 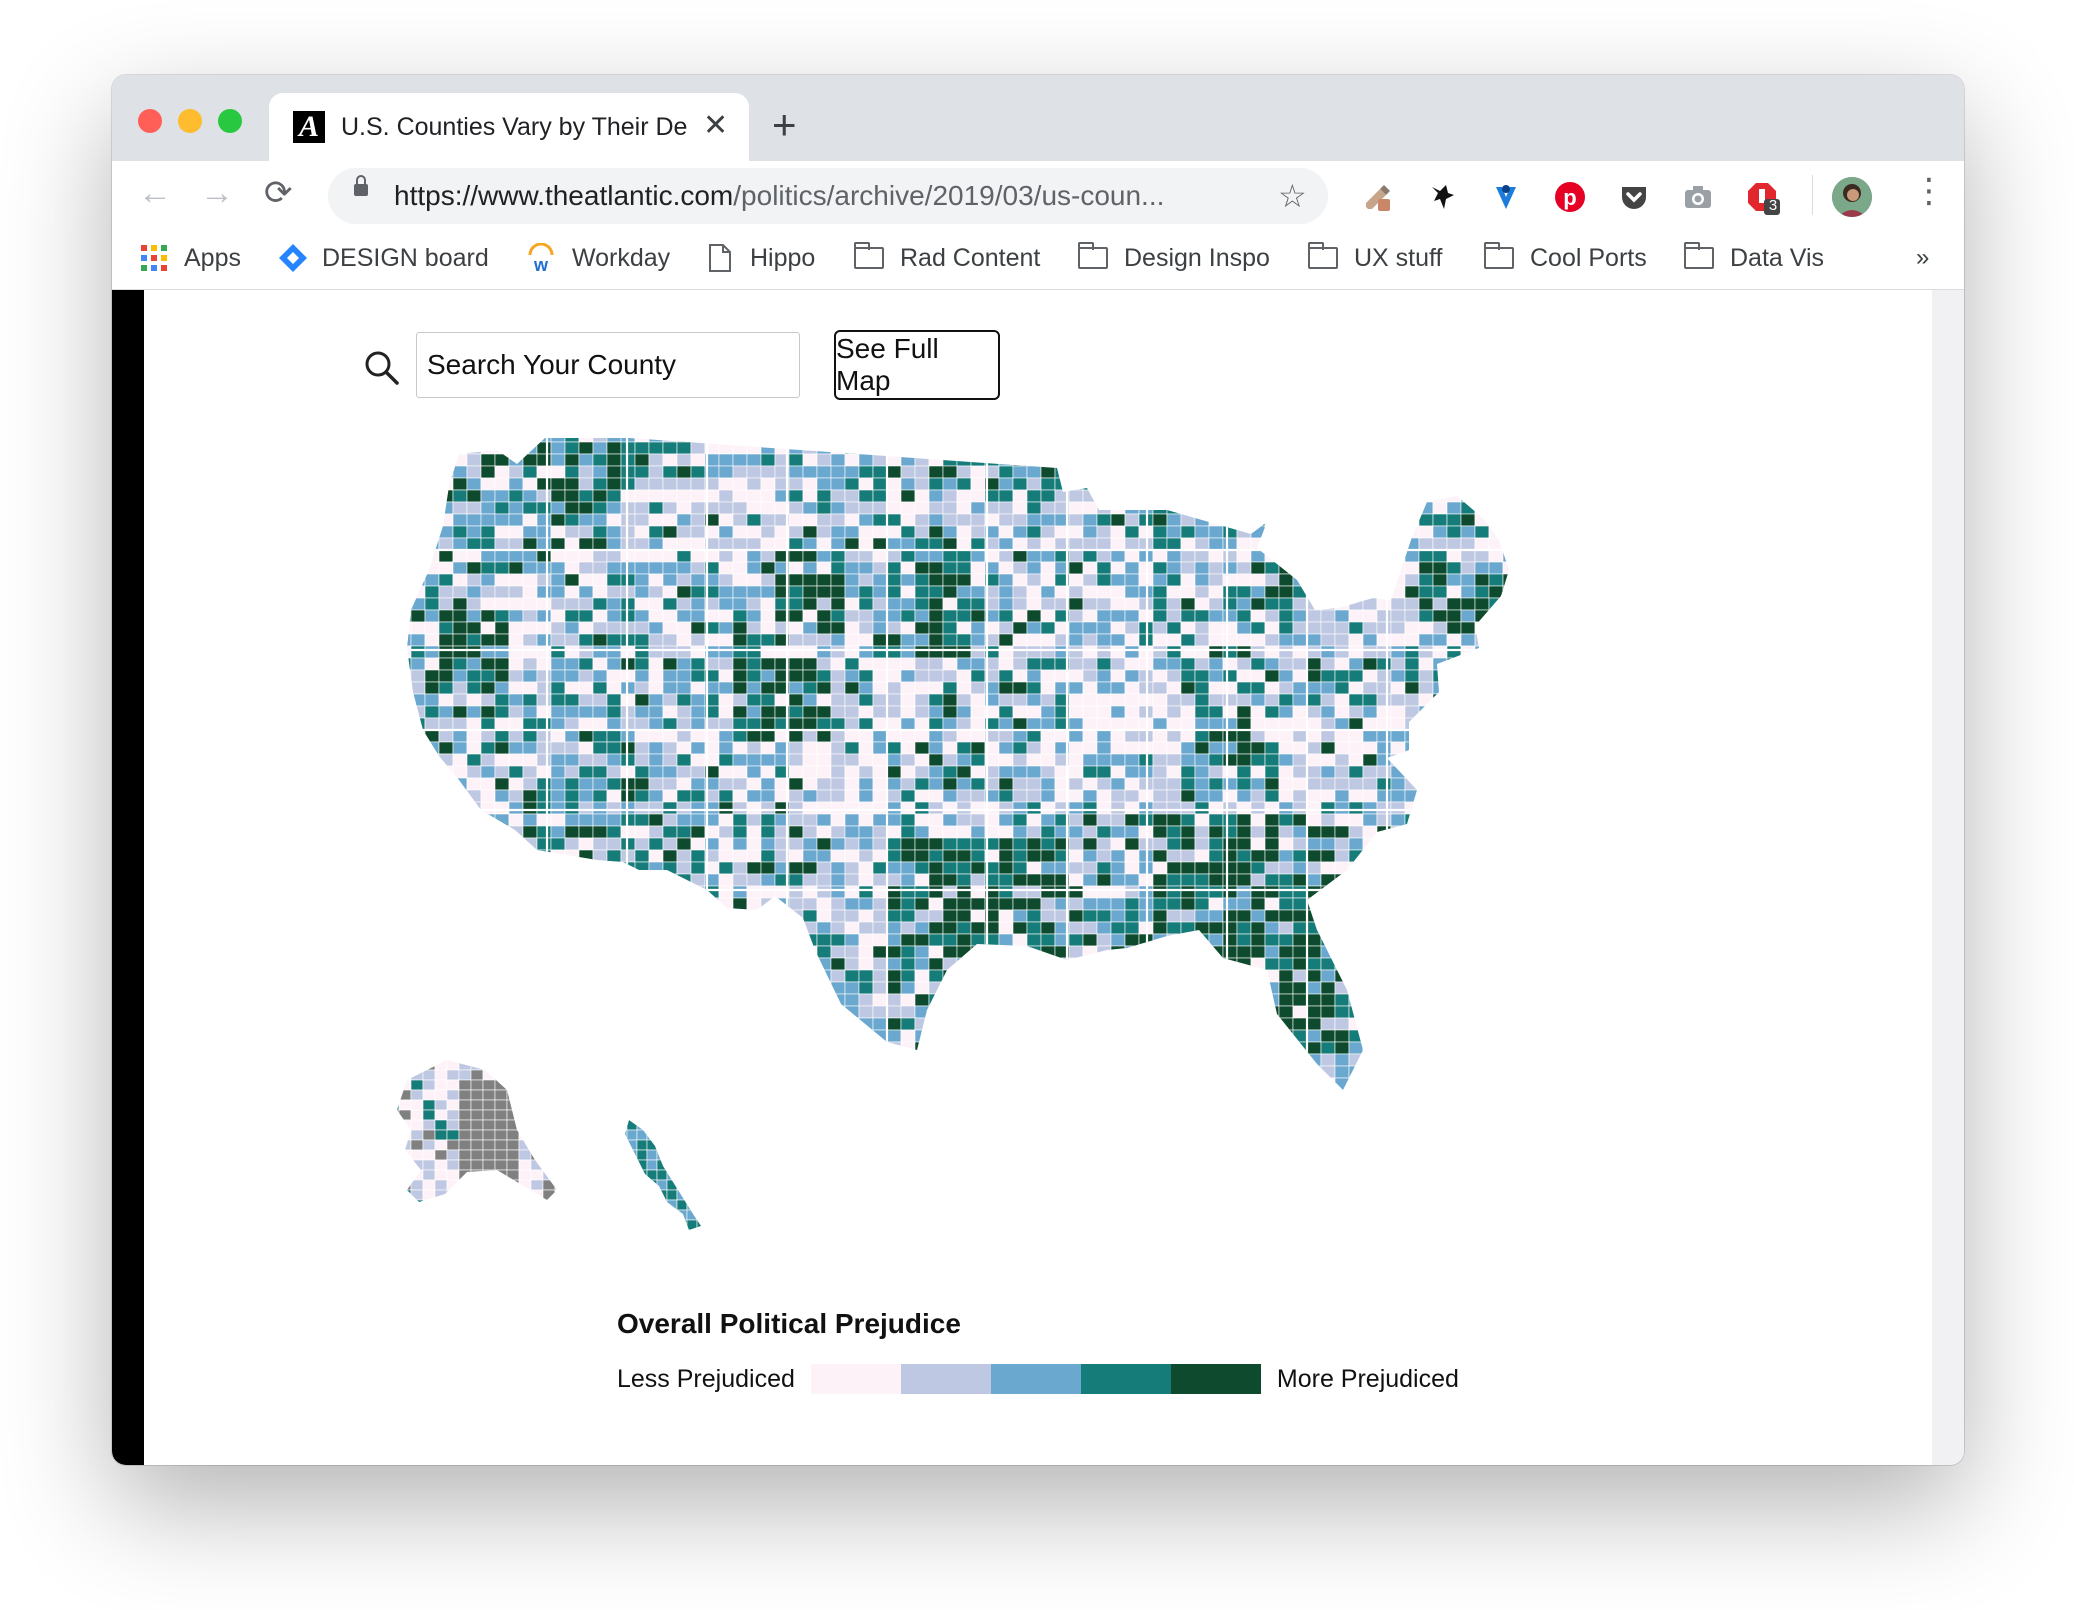 What do you see at coordinates (217, 193) in the screenshot?
I see `forward-button: →` at bounding box center [217, 193].